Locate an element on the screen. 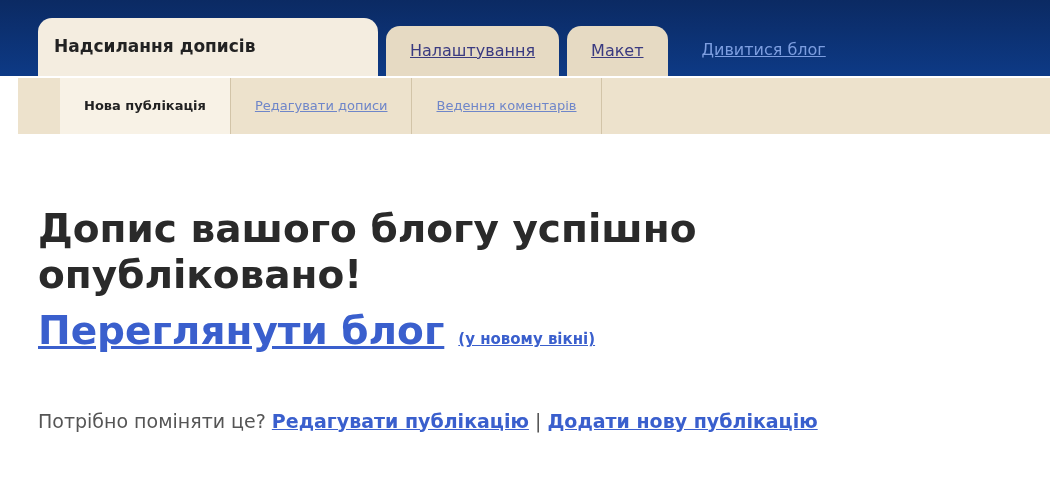 The height and width of the screenshot is (493, 1050). view-blog-link: Дивитися блог is located at coordinates (763, 50).